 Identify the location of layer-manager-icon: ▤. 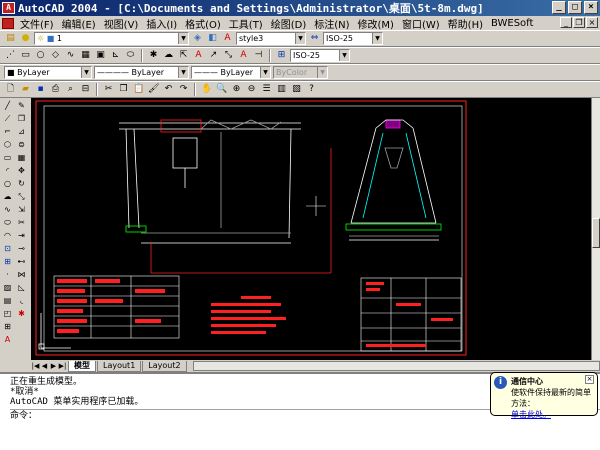
(10, 38).